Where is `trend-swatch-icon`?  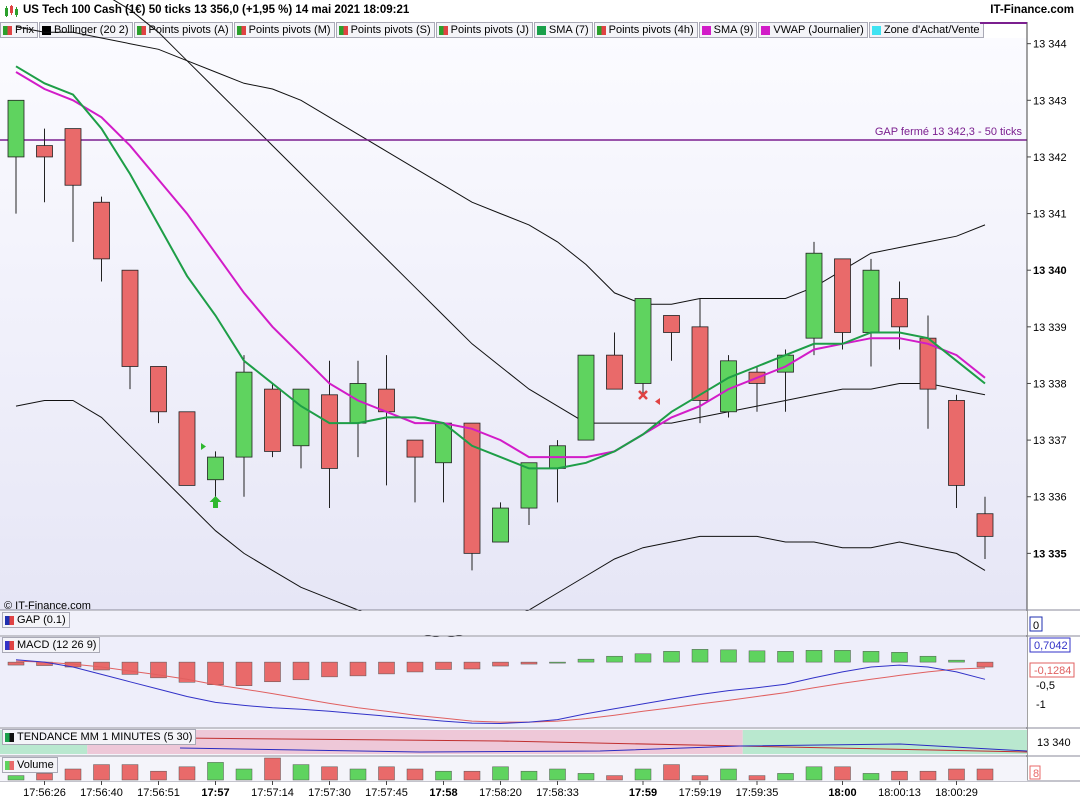 trend-swatch-icon is located at coordinates (9, 737).